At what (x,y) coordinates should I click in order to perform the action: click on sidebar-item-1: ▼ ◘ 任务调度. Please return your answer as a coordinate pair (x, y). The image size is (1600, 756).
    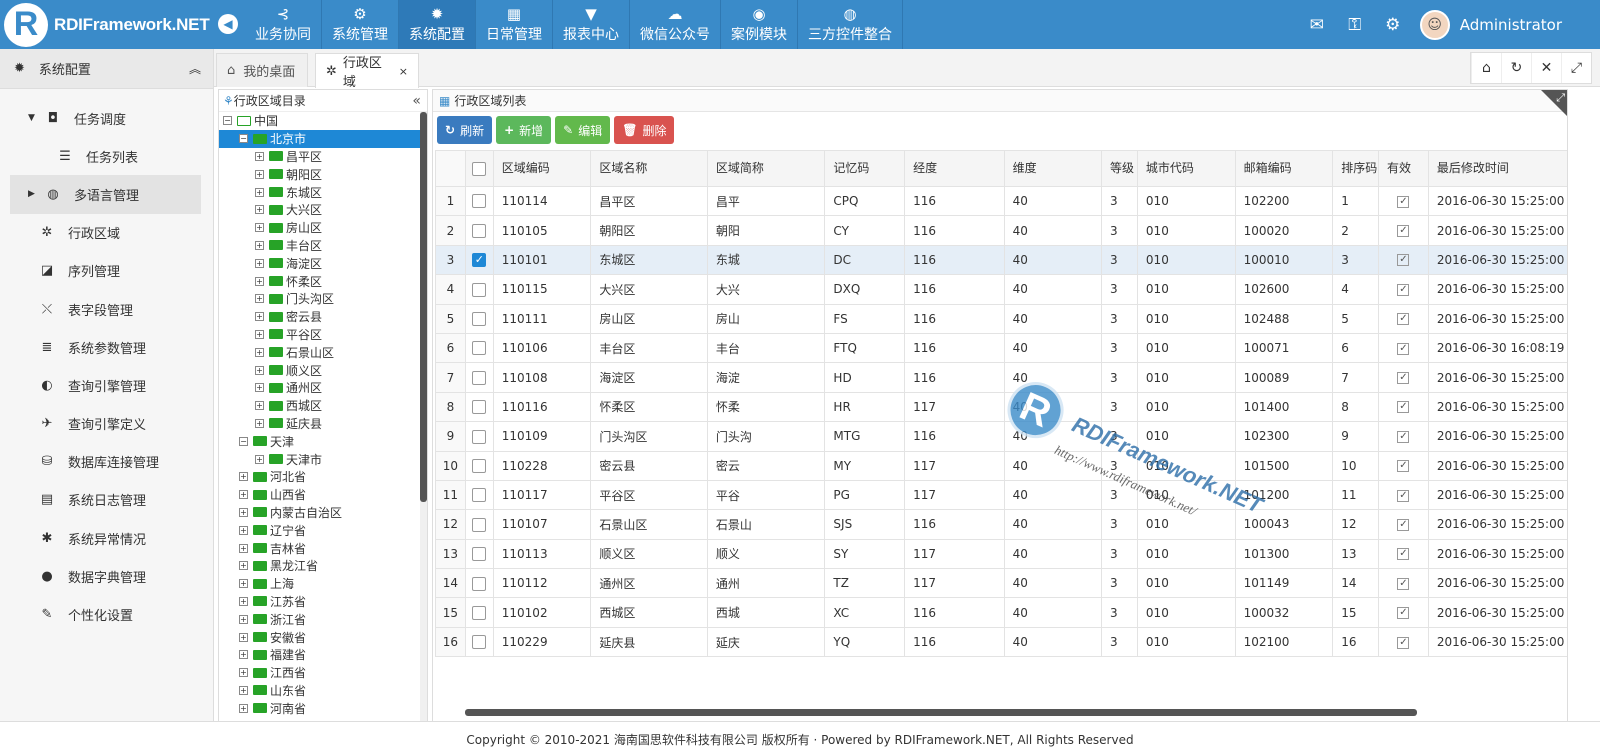
    Looking at the image, I should click on (106, 118).